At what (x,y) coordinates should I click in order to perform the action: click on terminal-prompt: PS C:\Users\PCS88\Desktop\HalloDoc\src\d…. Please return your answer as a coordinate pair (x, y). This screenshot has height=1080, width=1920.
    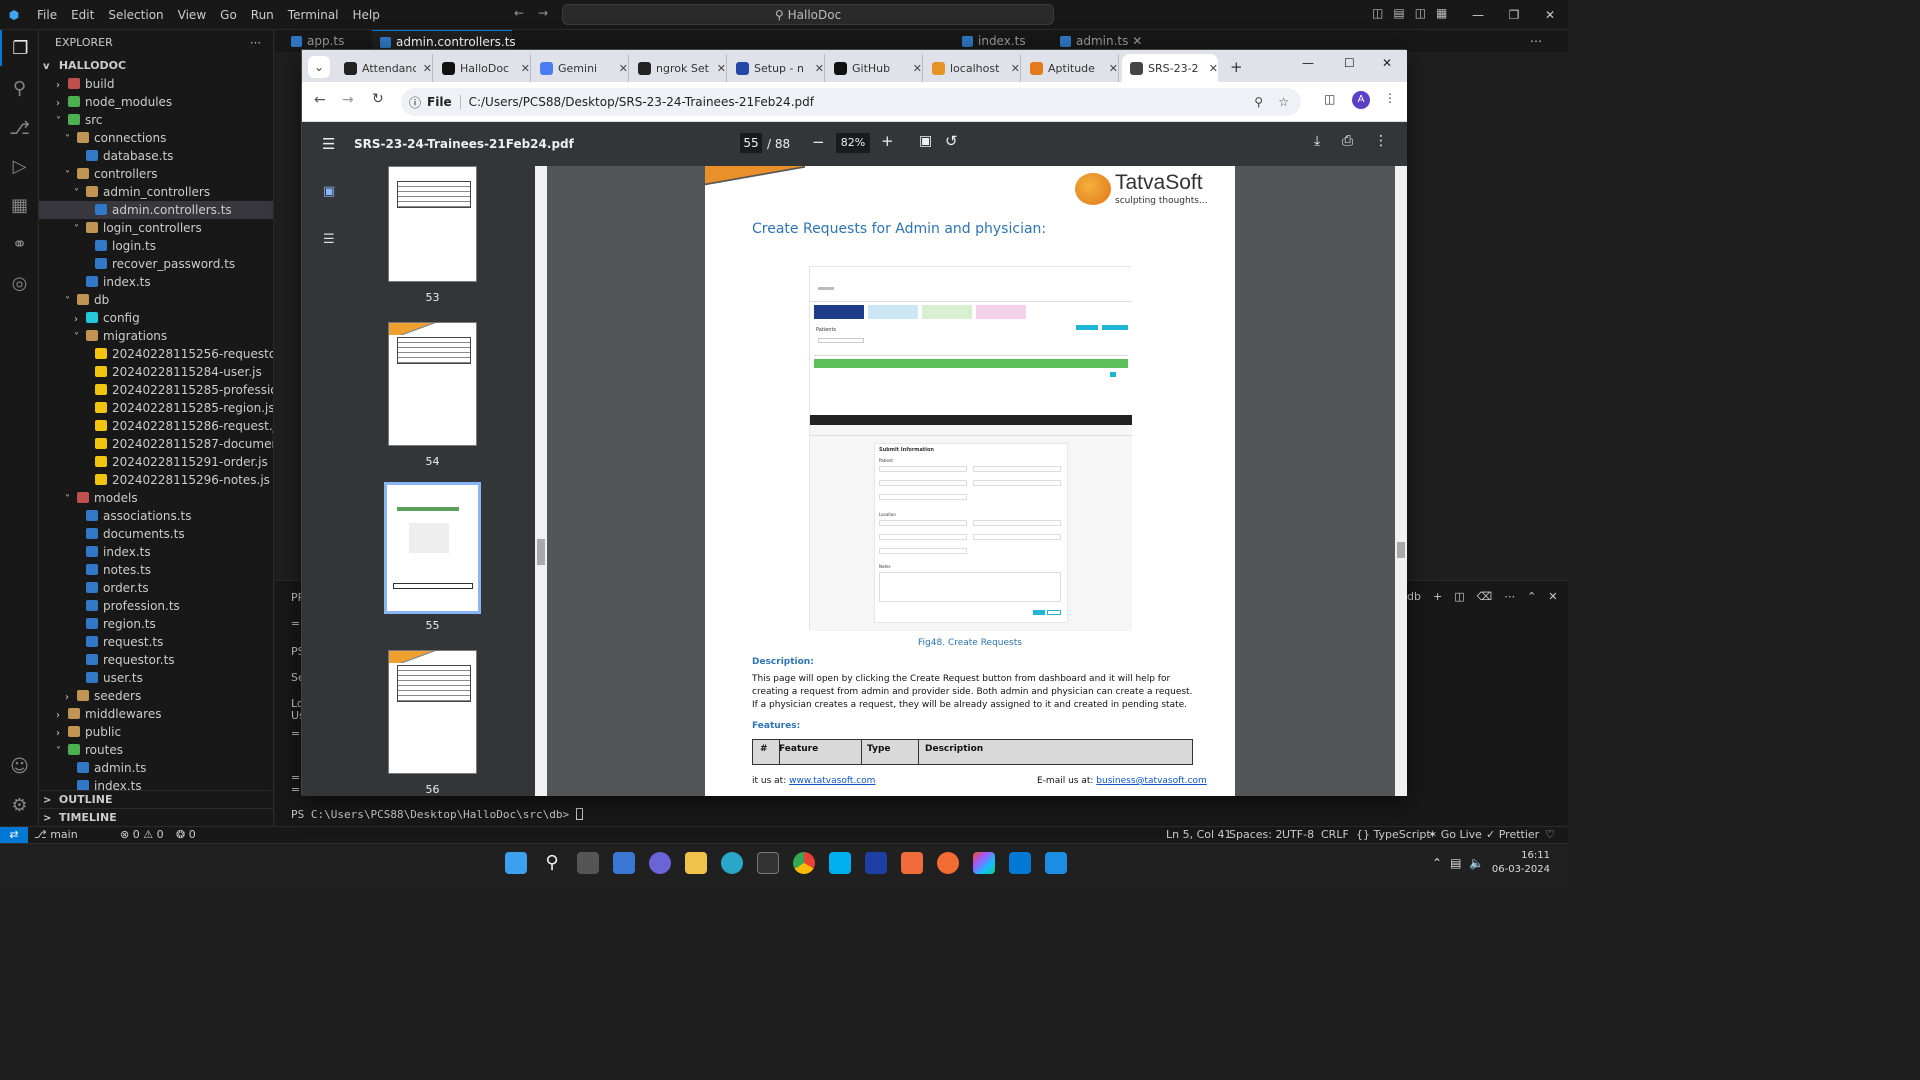
    Looking at the image, I should click on (437, 814).